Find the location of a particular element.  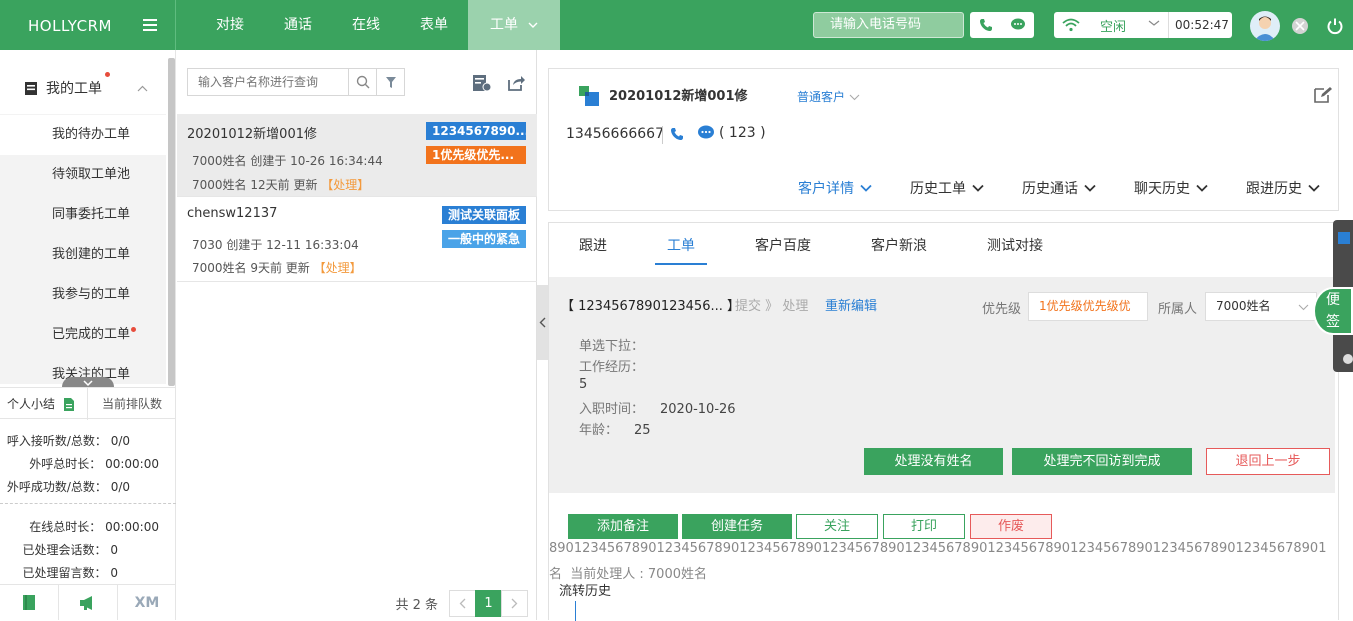

list-item-update: 7000姓名 9天前 更新 is located at coordinates (251, 268).